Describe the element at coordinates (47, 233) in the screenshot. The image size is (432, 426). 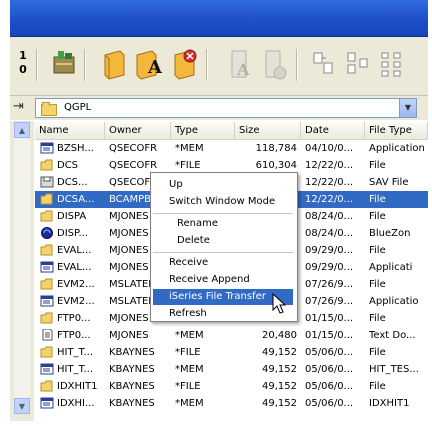
I see `bluezone-icon` at that location.